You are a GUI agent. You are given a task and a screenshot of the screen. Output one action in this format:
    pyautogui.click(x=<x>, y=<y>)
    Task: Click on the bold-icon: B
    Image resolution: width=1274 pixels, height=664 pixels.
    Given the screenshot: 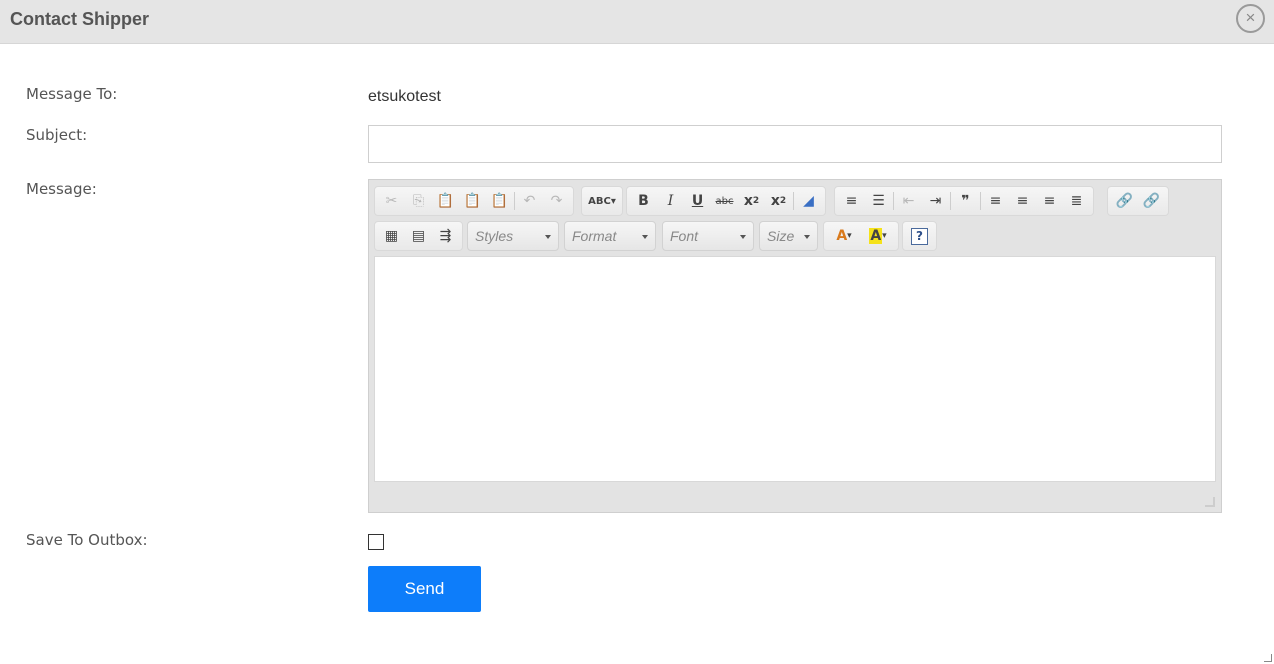 What is the action you would take?
    pyautogui.click(x=643, y=201)
    